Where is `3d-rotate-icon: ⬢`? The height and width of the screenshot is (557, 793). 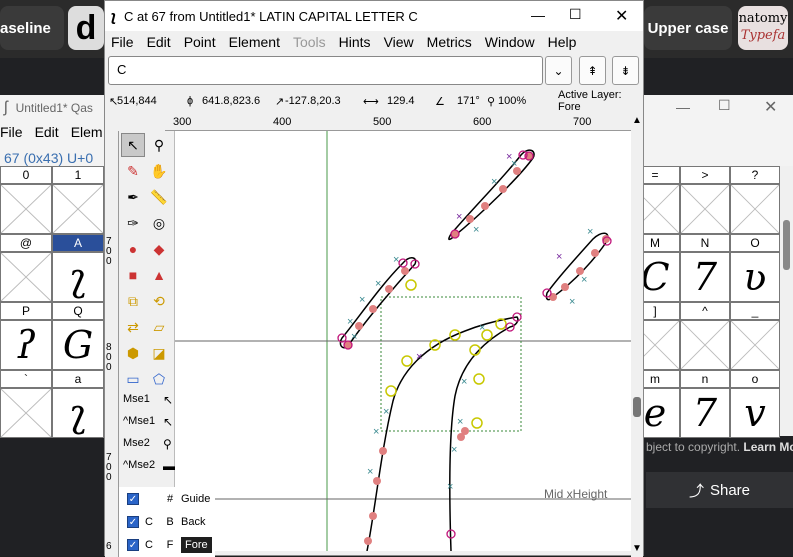
3d-rotate-icon: ⬢ is located at coordinates (133, 353).